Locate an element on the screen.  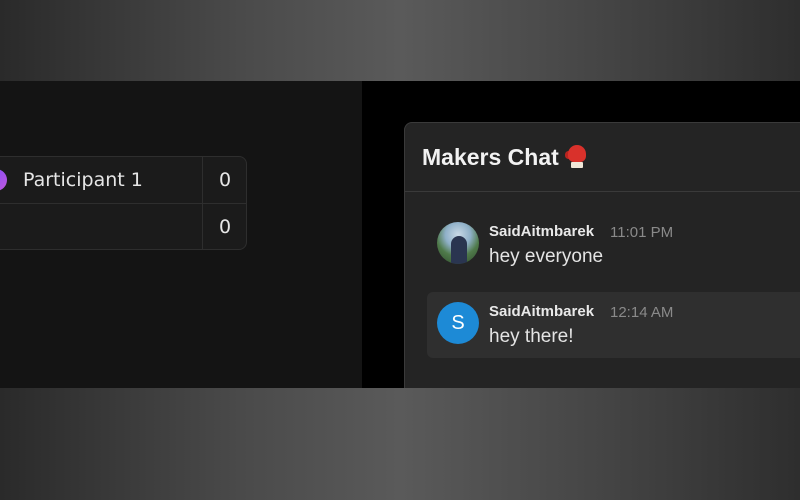
chat-title: Makers Chat is located at coordinates (490, 156).